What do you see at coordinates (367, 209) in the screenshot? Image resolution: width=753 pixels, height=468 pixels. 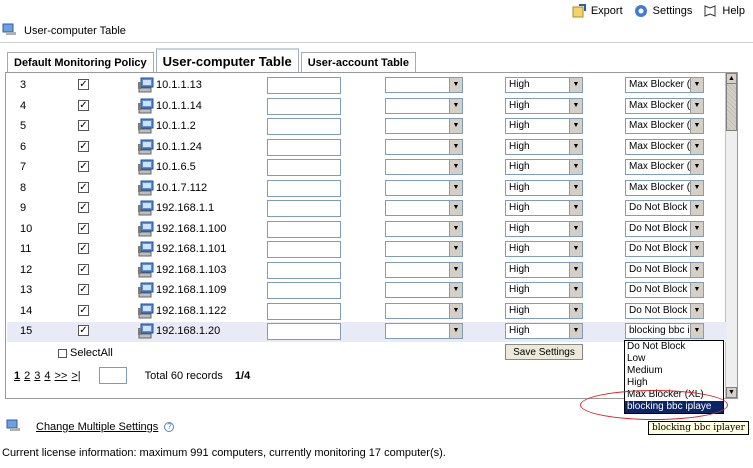 I see `table-row: 9 ✓ 192.168.1.1 ▼ High ▼ Do Not Block ▼` at bounding box center [367, 209].